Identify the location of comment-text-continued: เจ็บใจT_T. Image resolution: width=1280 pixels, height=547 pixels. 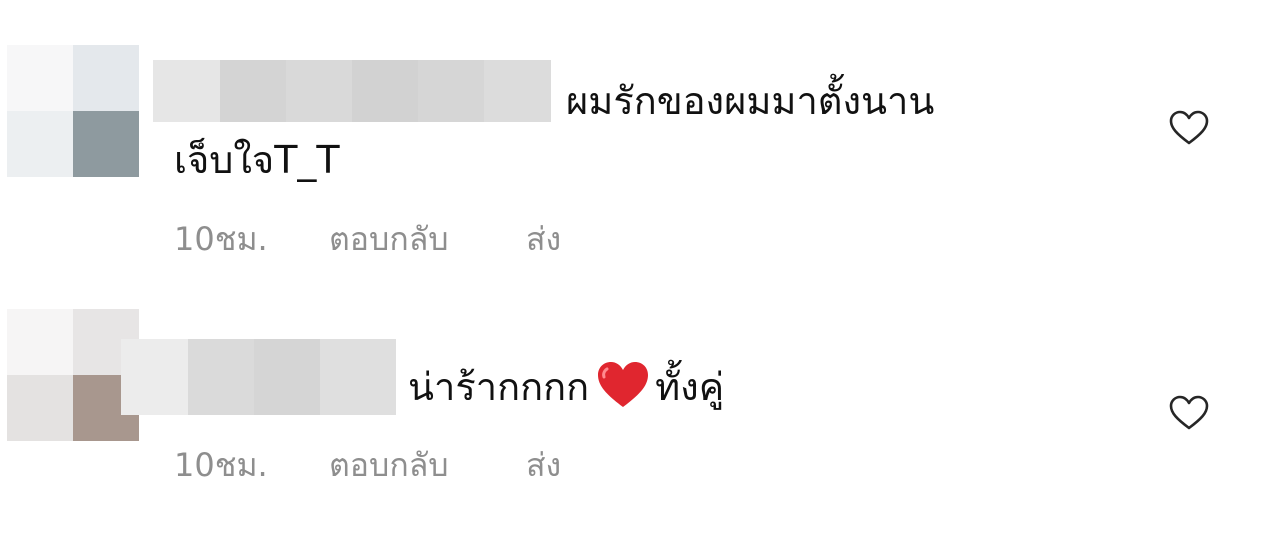
(257, 160).